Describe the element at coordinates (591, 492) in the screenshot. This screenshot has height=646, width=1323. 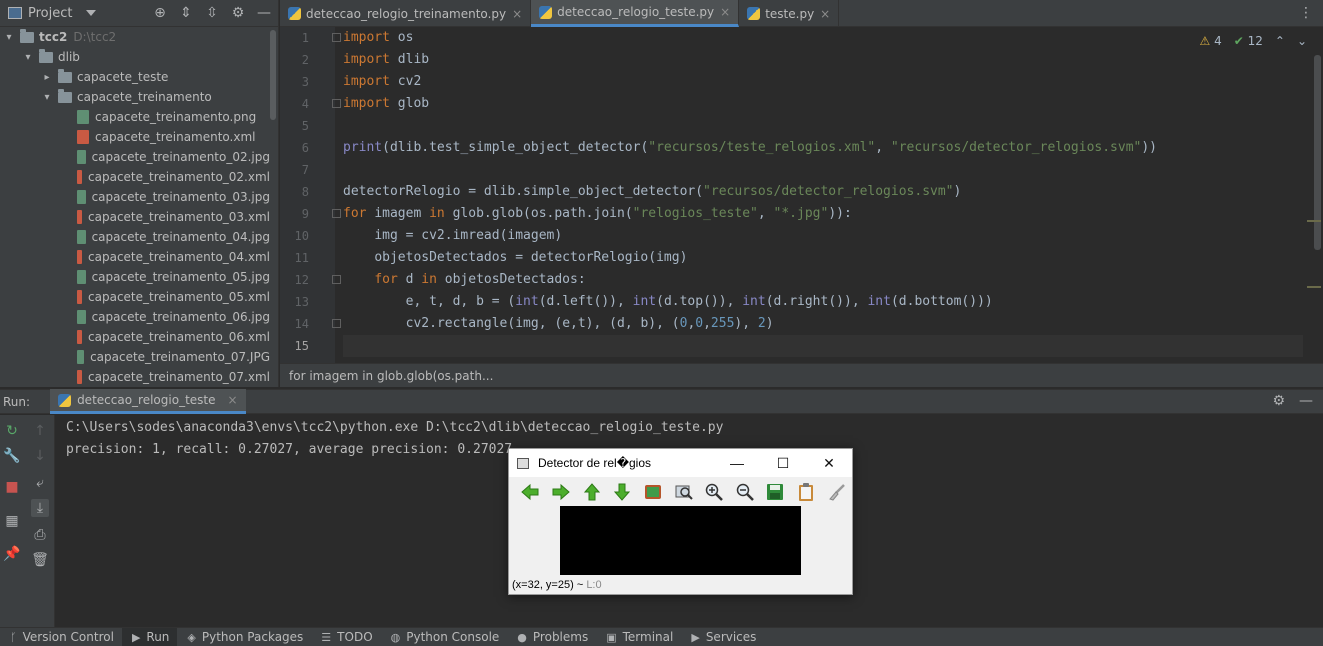
I see `arrow-up-icon` at that location.